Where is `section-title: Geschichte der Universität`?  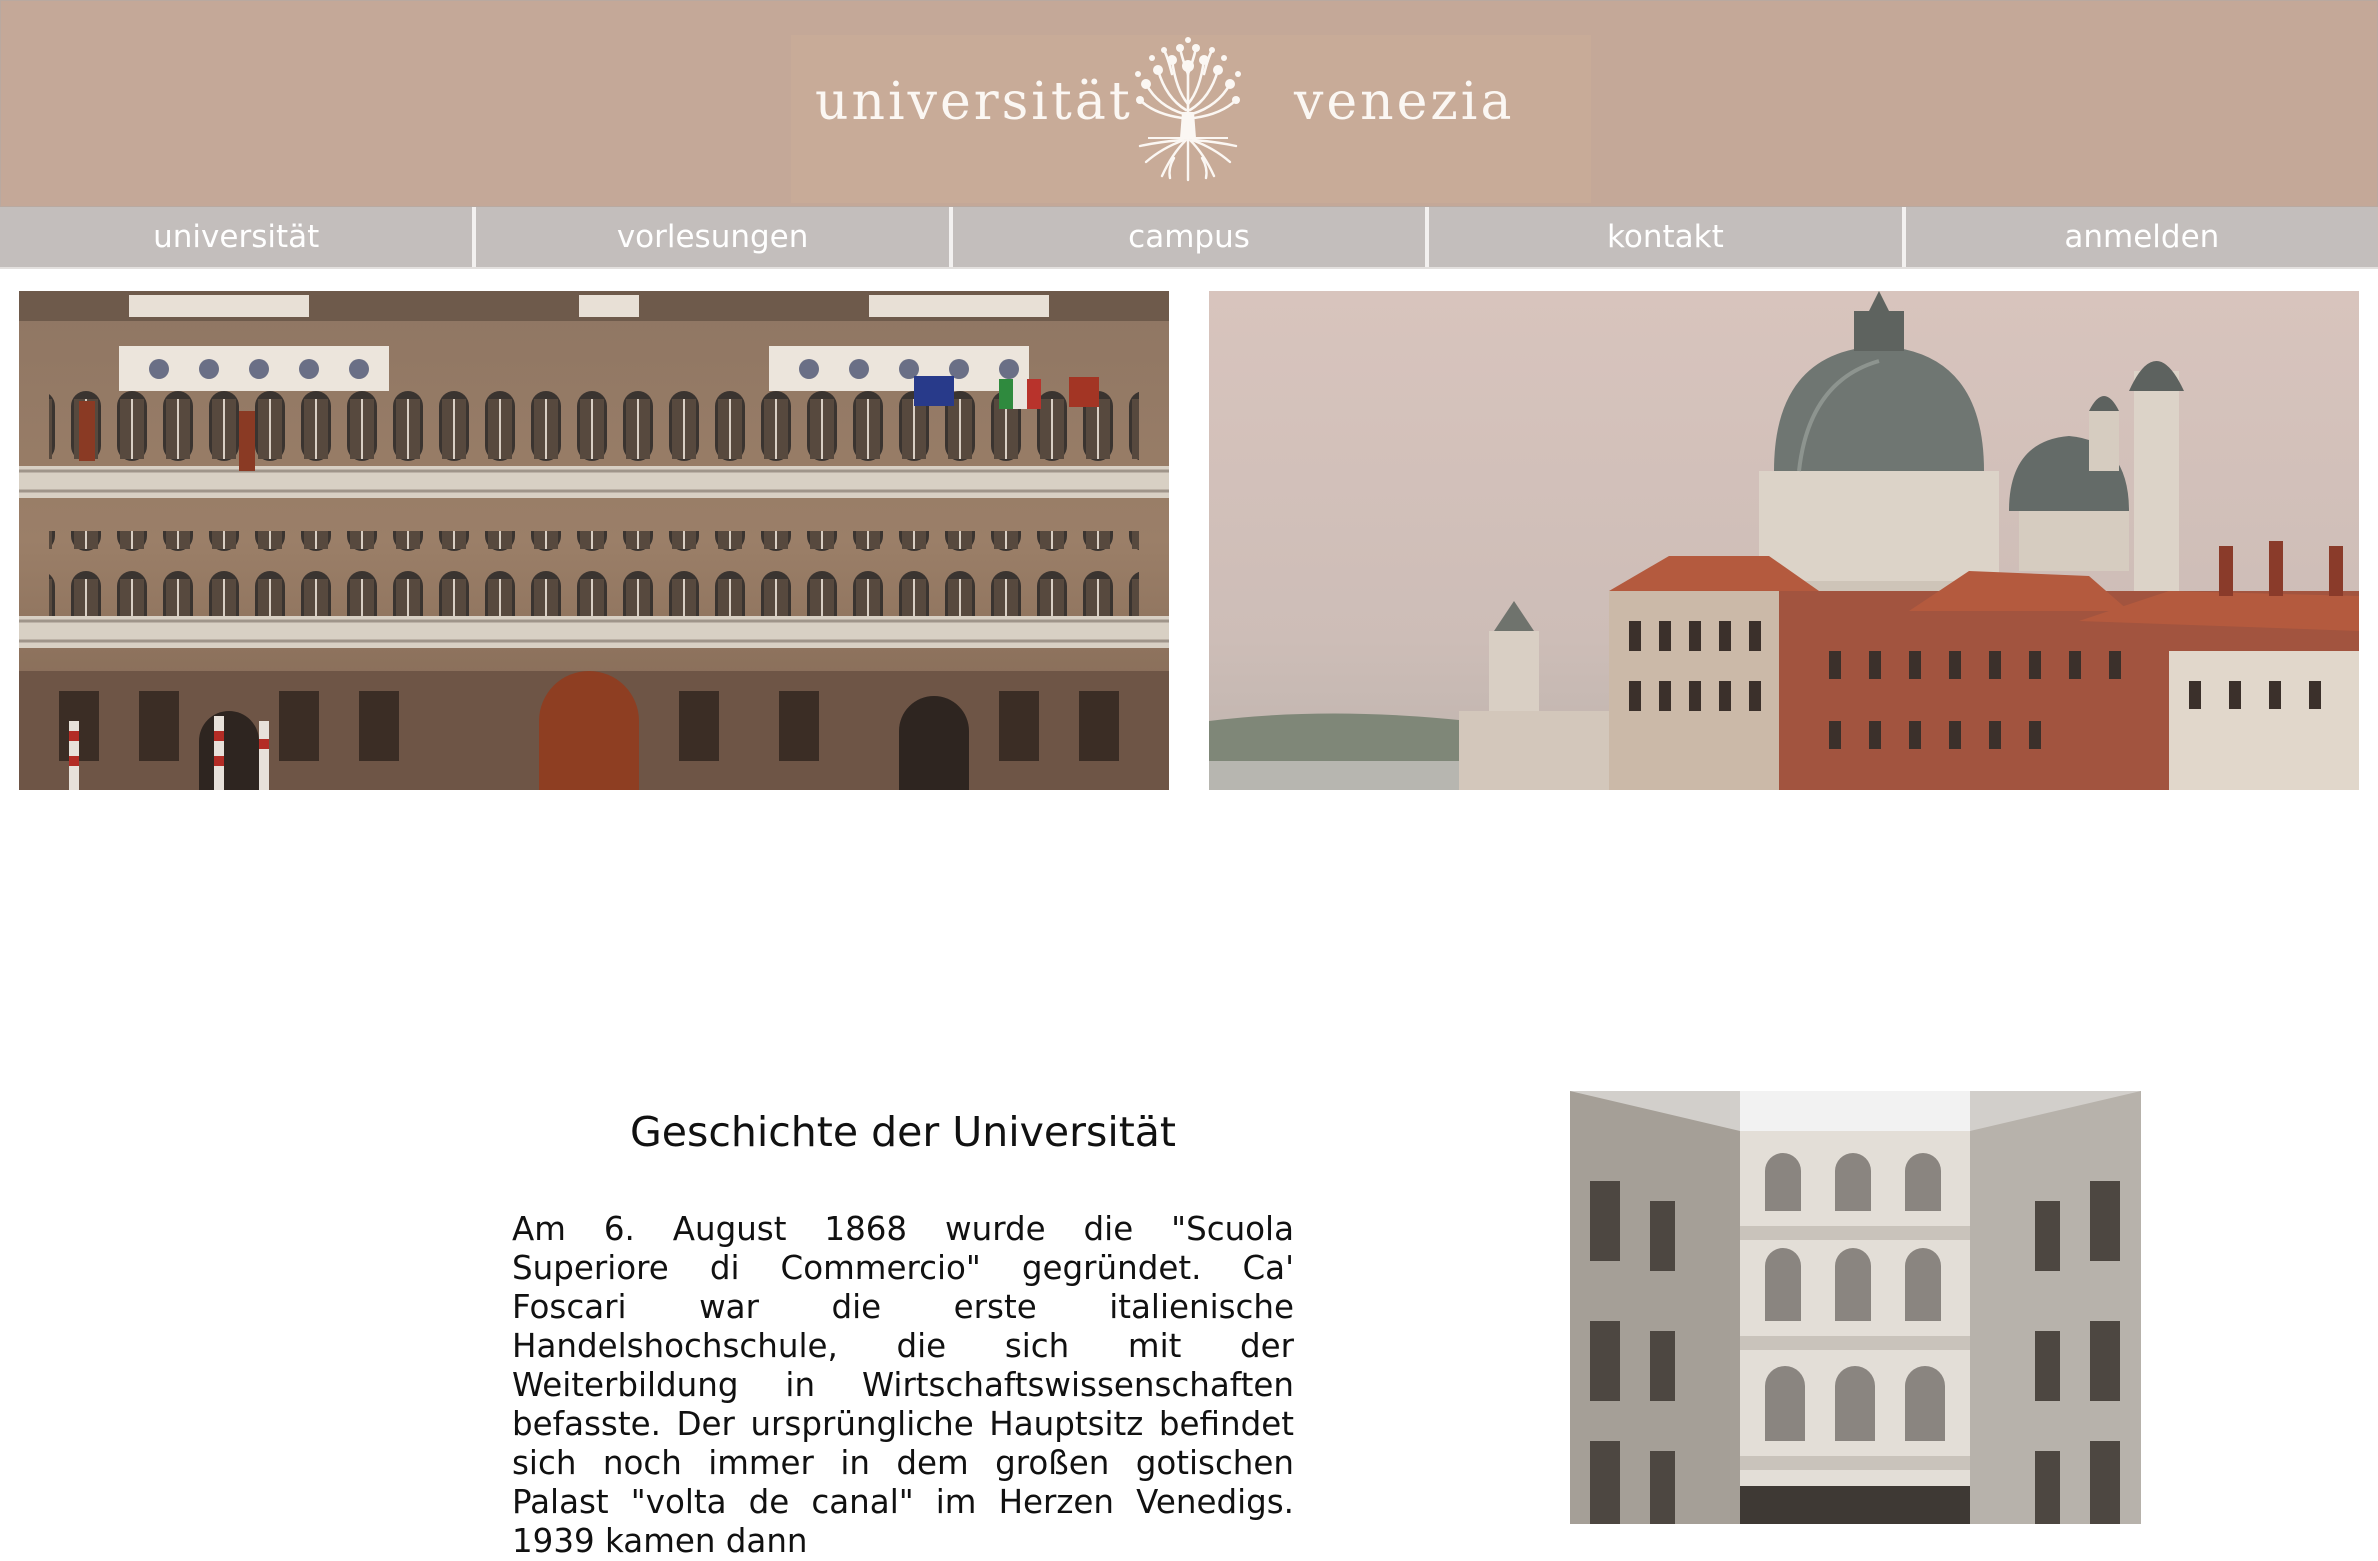
section-title: Geschichte der Universität is located at coordinates (903, 1132).